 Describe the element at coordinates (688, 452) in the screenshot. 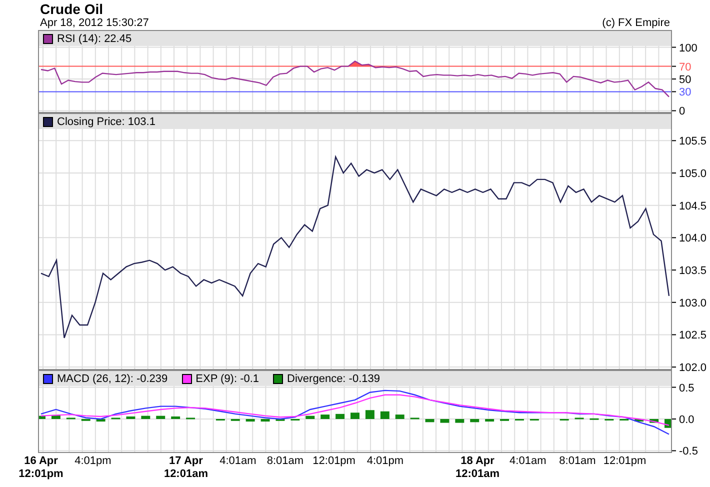

I see `axis-label: -0.5` at that location.